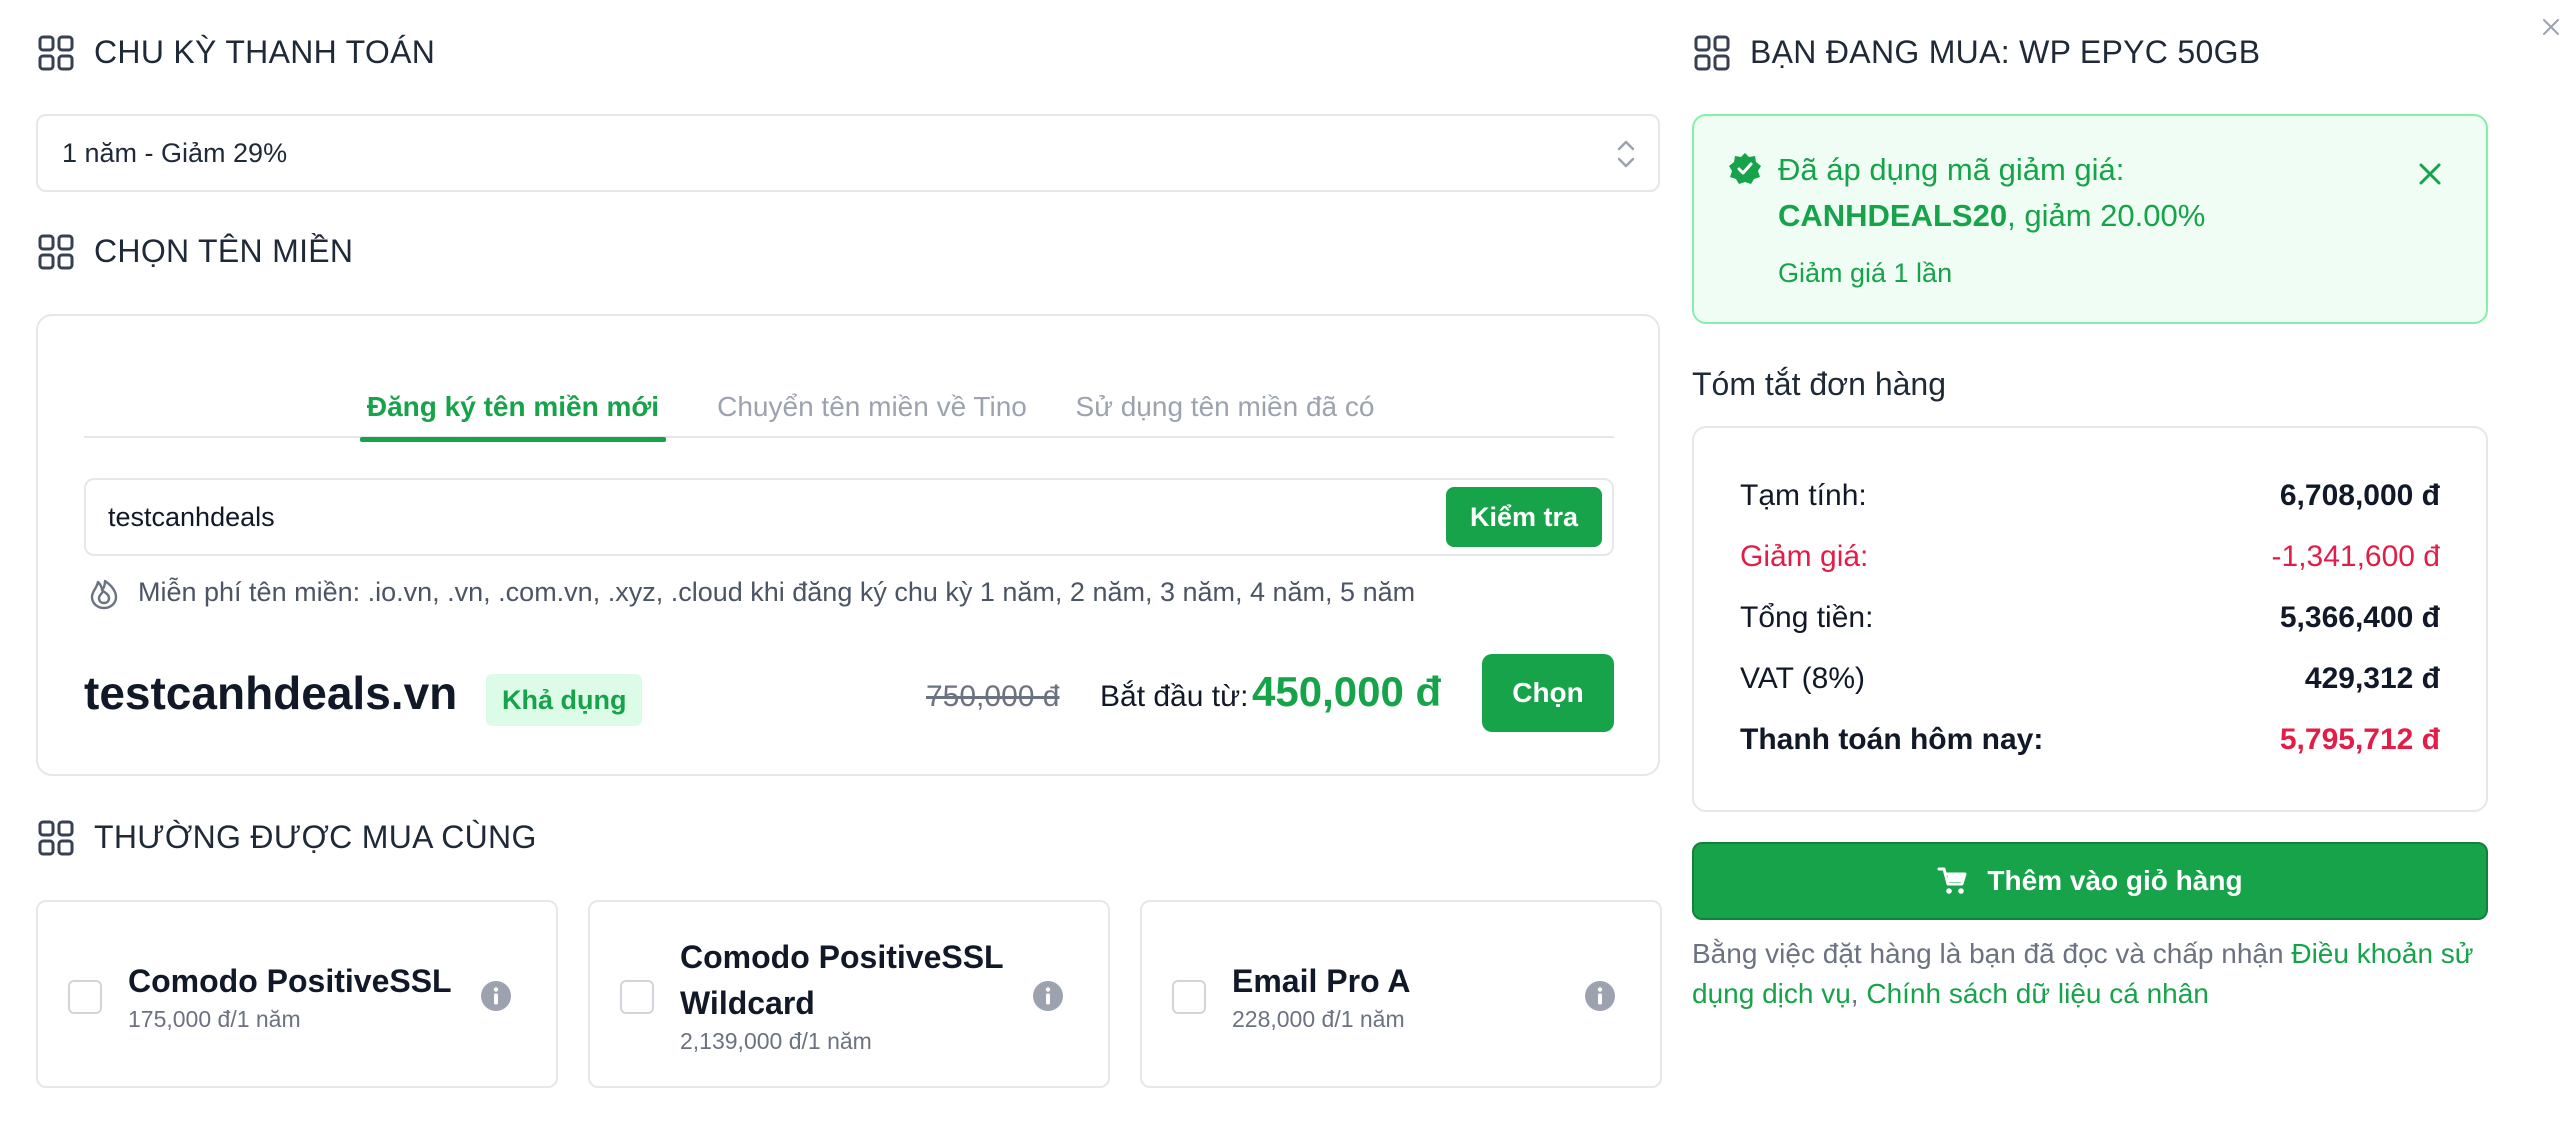  I want to click on badge-check-icon, so click(1745, 168).